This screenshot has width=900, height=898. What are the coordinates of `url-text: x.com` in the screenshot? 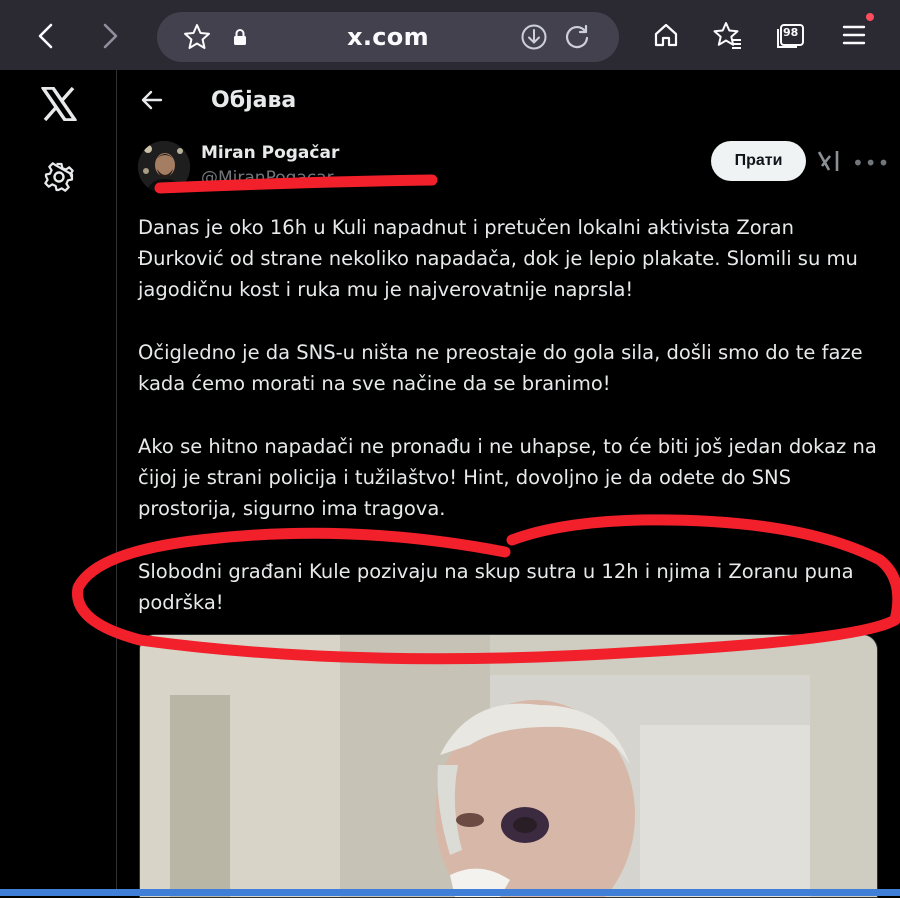 It's located at (388, 37).